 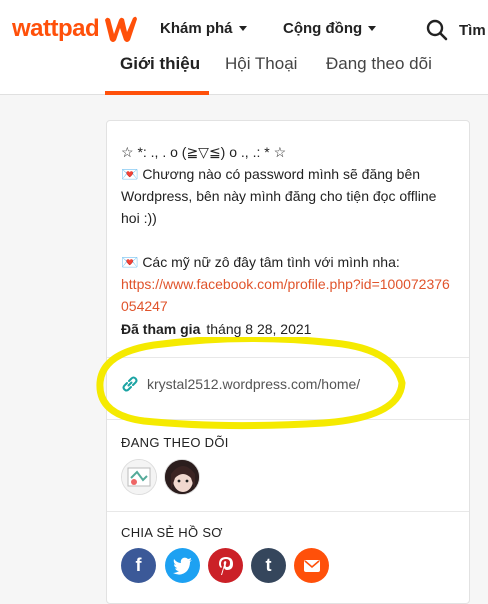 What do you see at coordinates (259, 329) in the screenshot?
I see `joined-value: tháng 8 28, 2021` at bounding box center [259, 329].